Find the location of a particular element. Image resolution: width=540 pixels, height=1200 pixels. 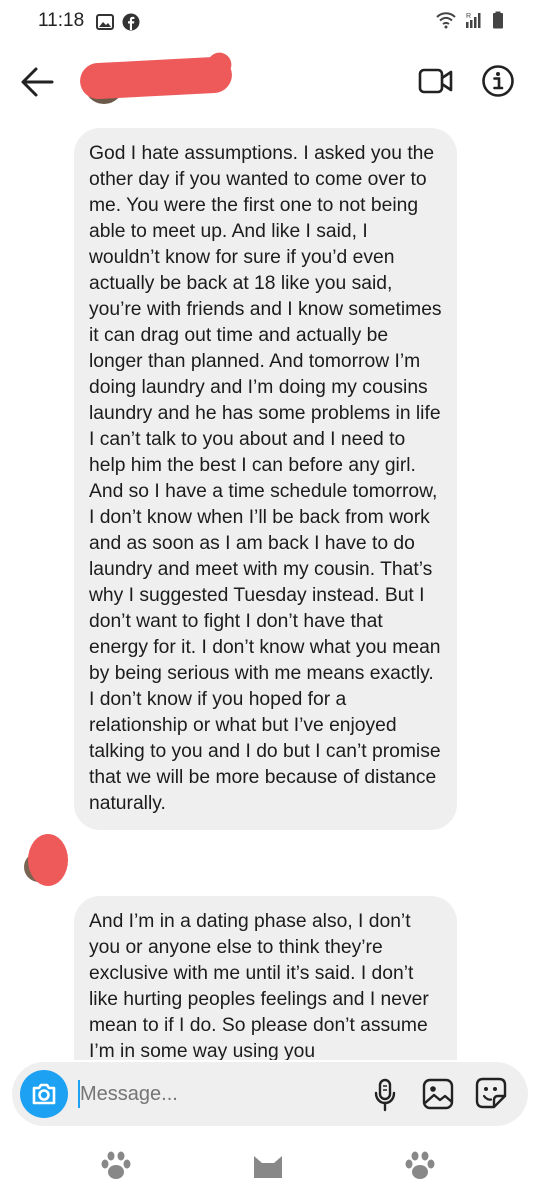

gallery-button is located at coordinates (438, 1094).